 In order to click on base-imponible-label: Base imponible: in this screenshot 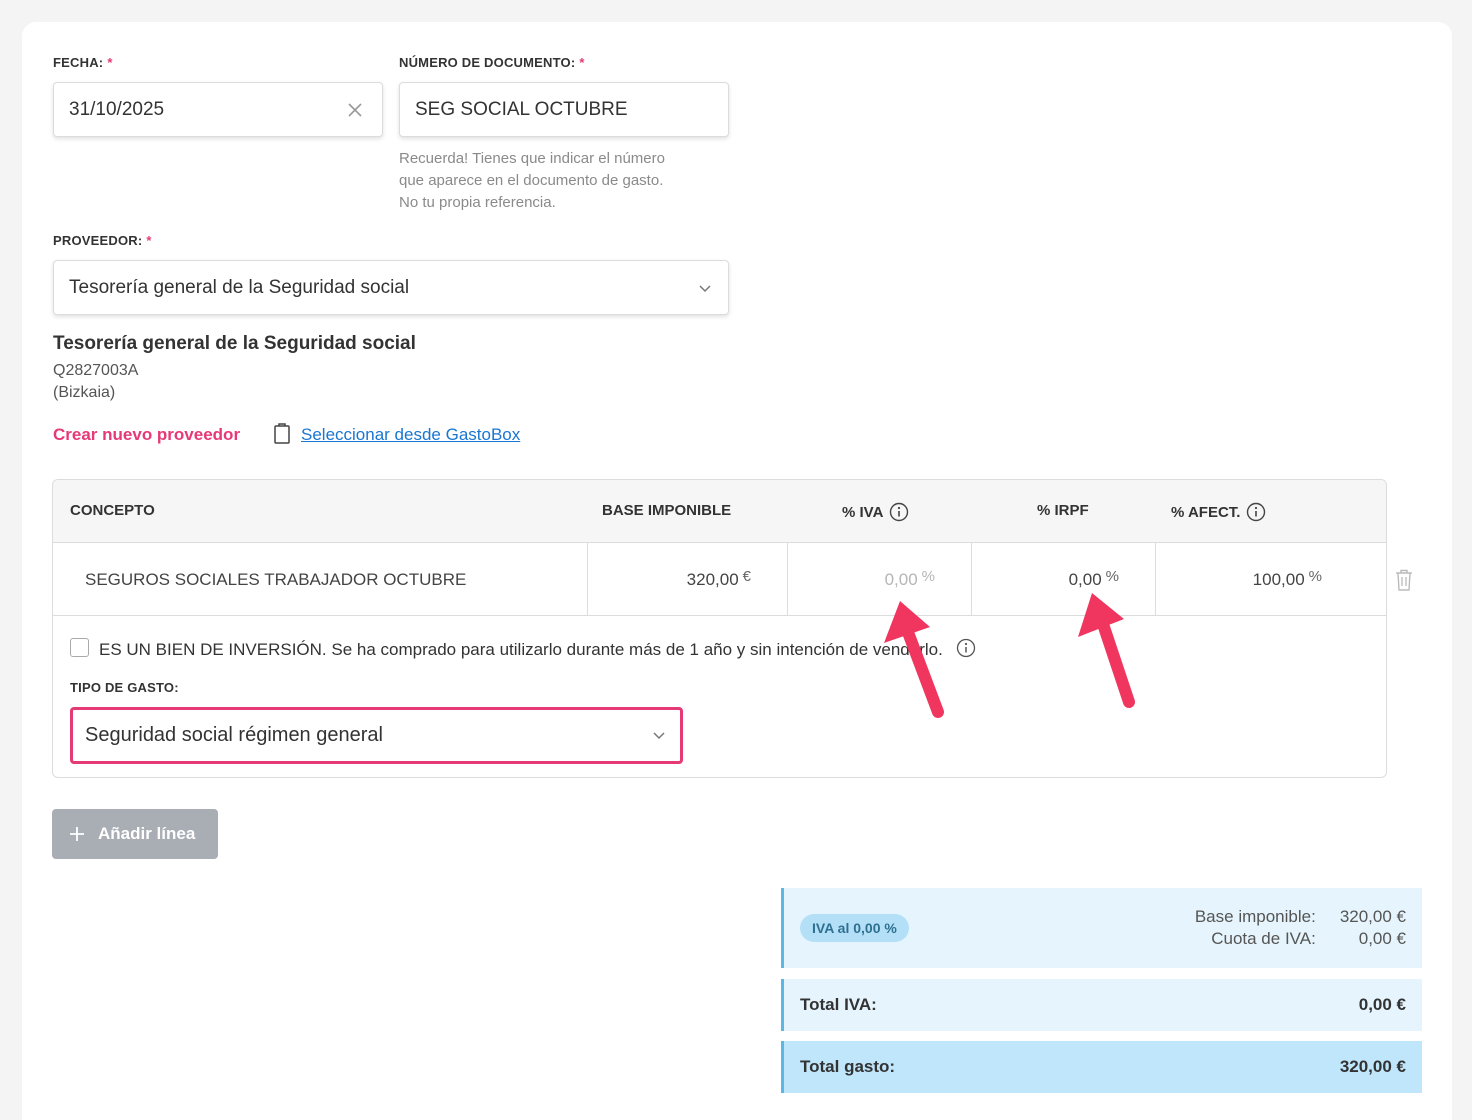, I will do `click(1255, 916)`.